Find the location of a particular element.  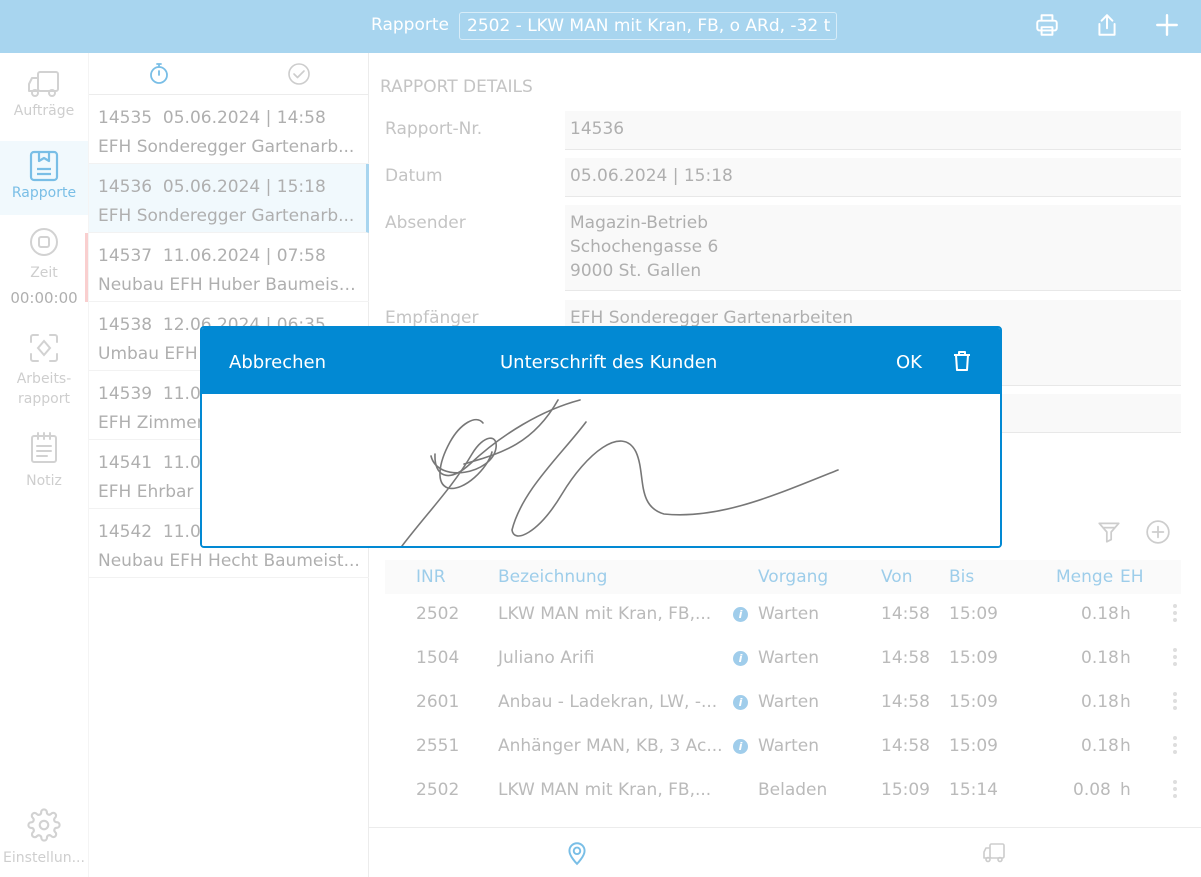

dialog-title: Unterschrift des Kunden is located at coordinates (609, 362).